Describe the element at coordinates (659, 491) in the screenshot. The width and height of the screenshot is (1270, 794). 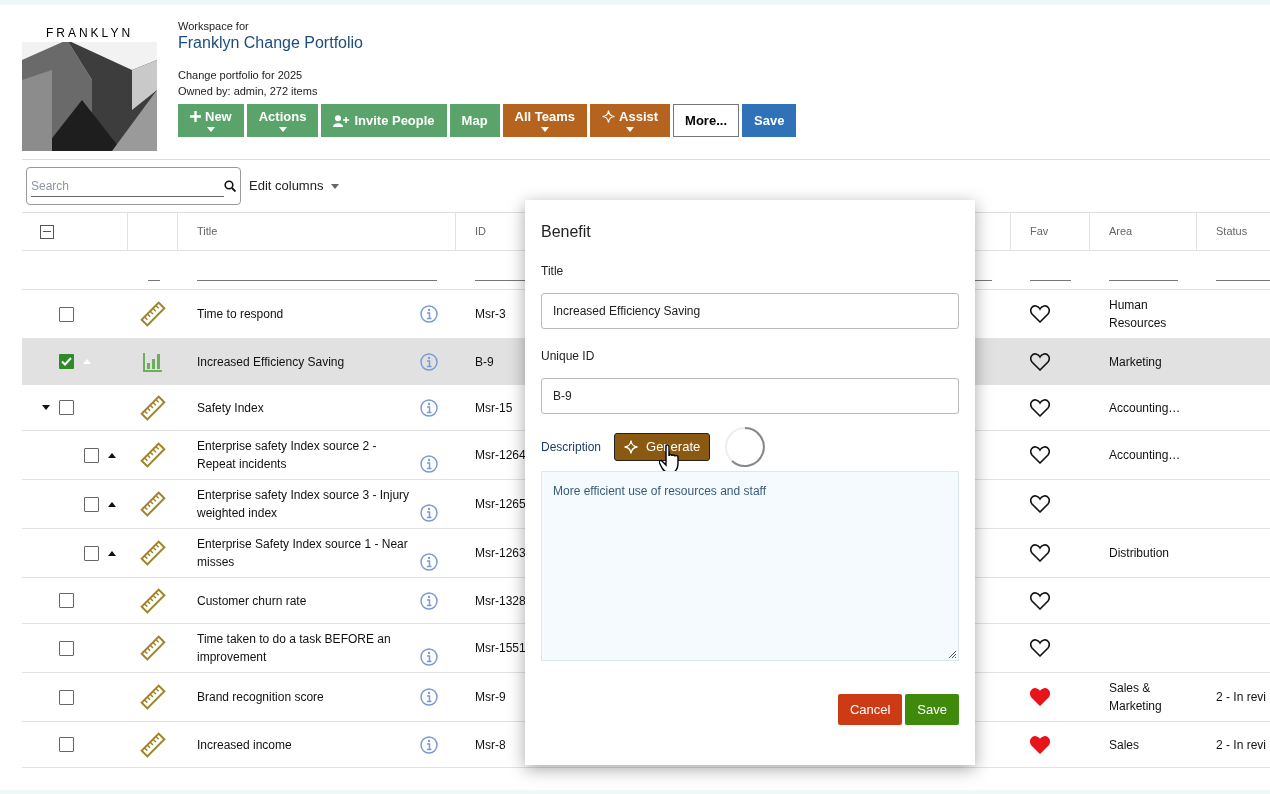
I see `description-text: More efficient use of resources and staff` at that location.